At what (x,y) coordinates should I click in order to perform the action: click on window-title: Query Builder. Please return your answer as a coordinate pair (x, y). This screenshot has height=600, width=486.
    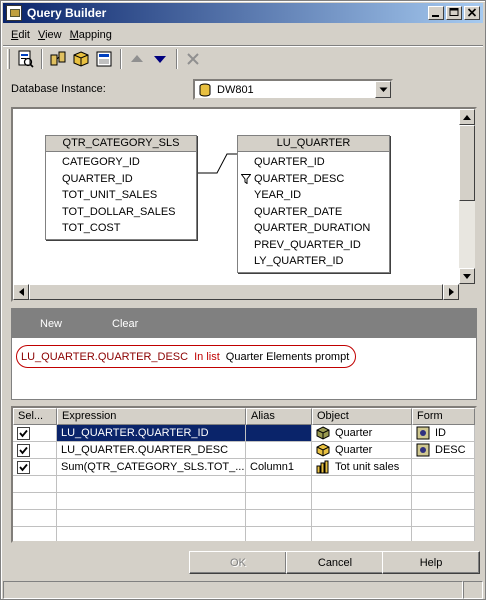
    Looking at the image, I should click on (67, 13).